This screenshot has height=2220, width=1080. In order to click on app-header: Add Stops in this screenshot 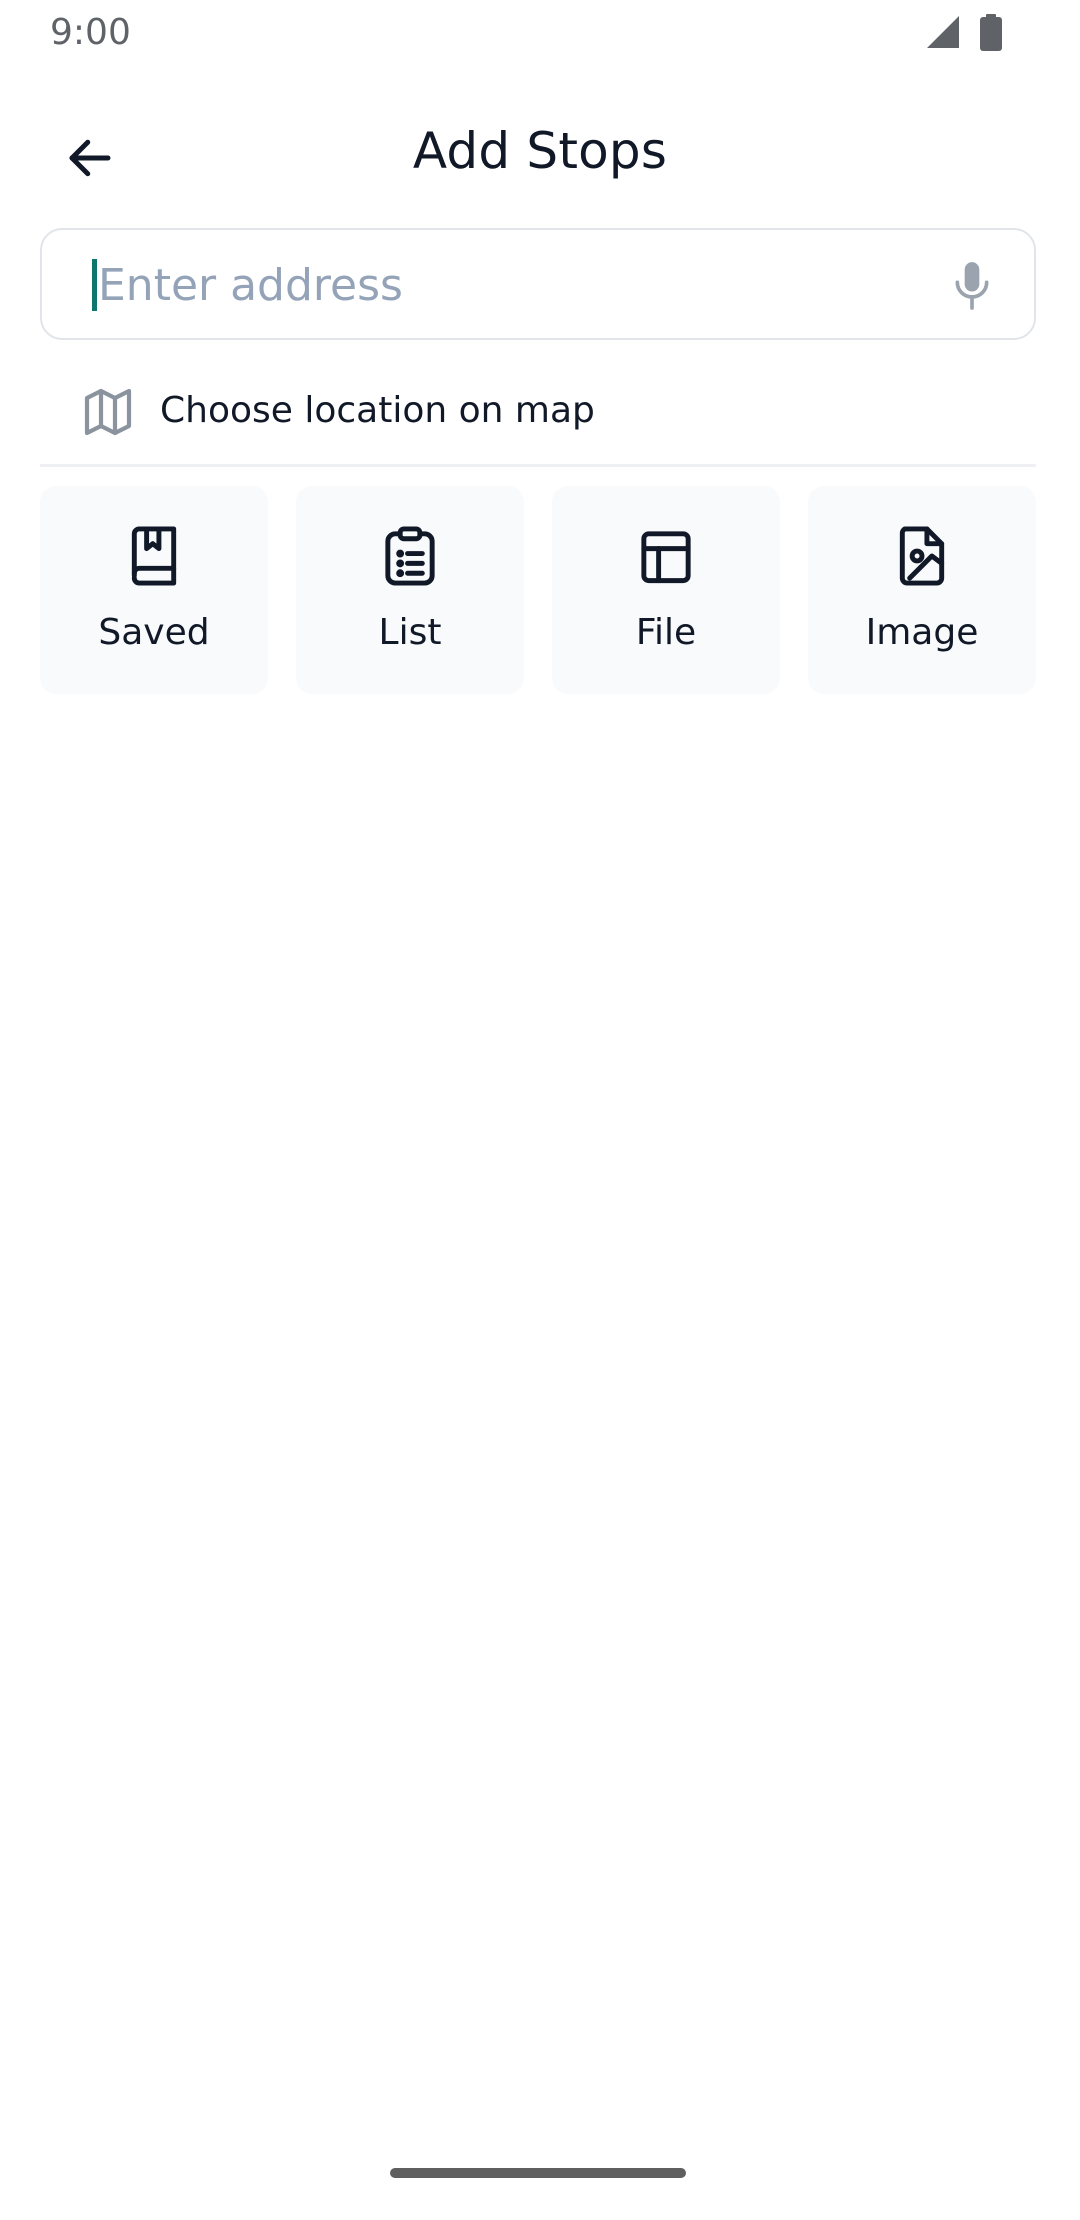, I will do `click(540, 155)`.